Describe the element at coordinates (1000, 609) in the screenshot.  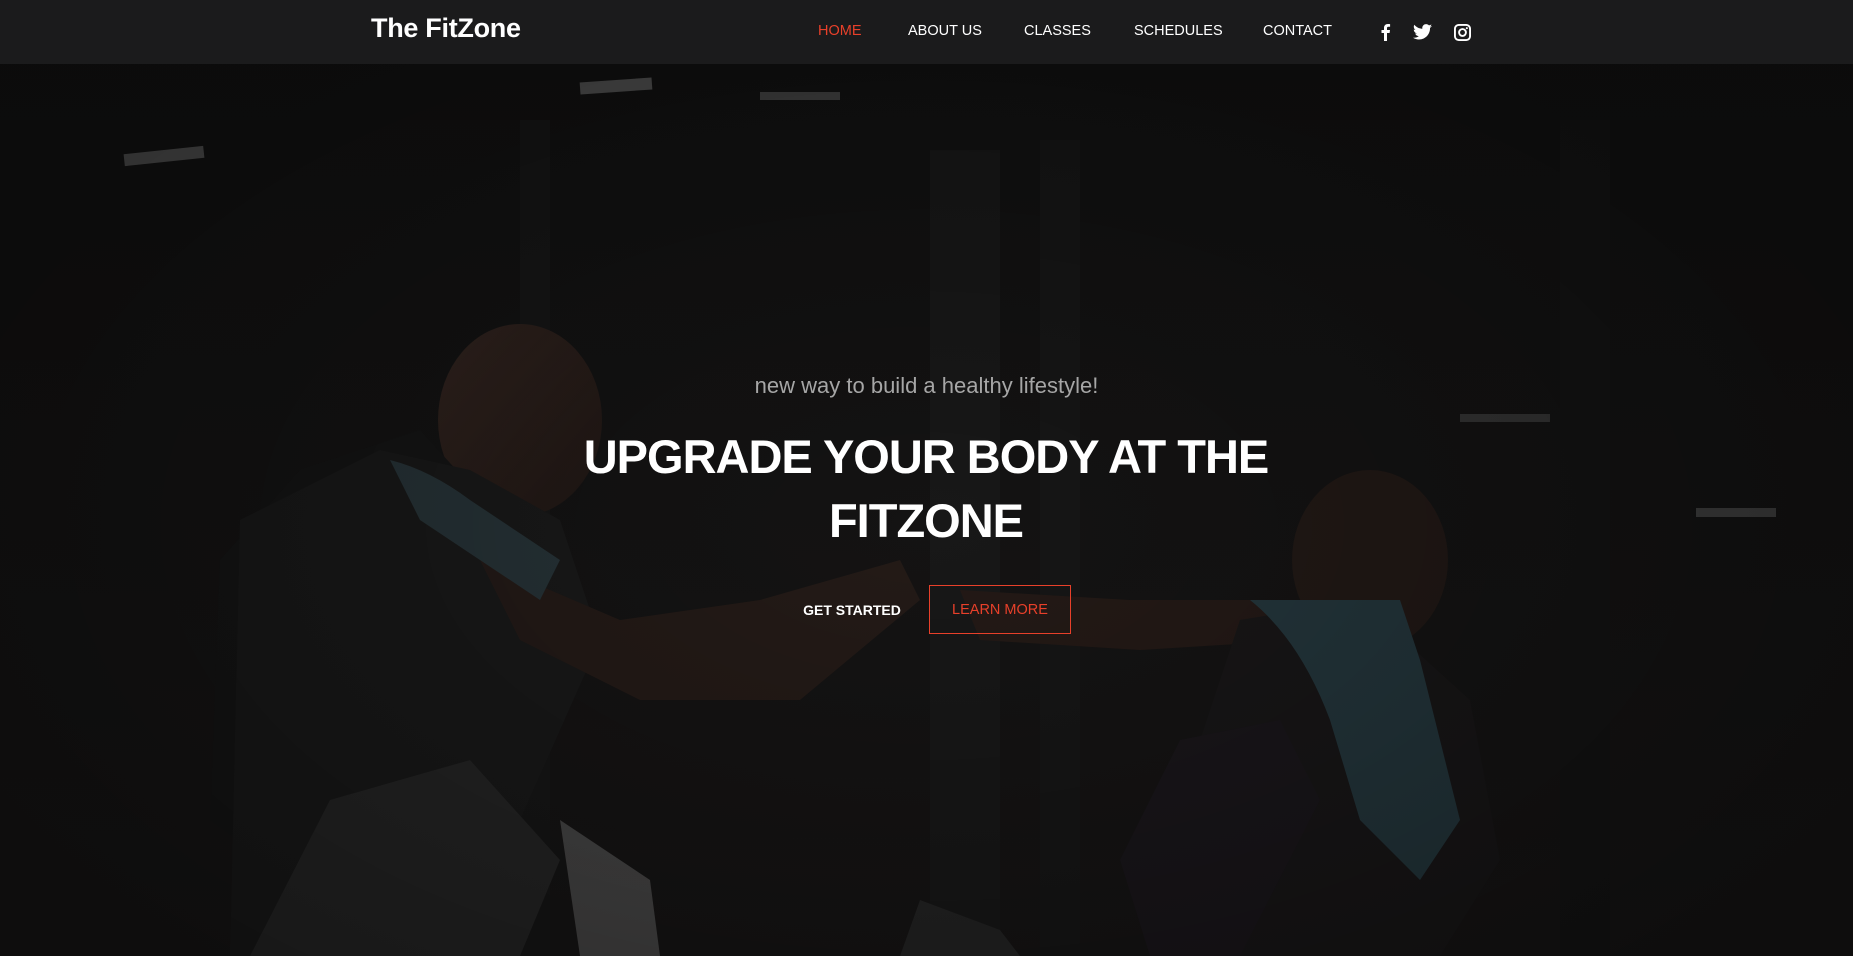
I see `learn-more-button: LEARN MORE` at that location.